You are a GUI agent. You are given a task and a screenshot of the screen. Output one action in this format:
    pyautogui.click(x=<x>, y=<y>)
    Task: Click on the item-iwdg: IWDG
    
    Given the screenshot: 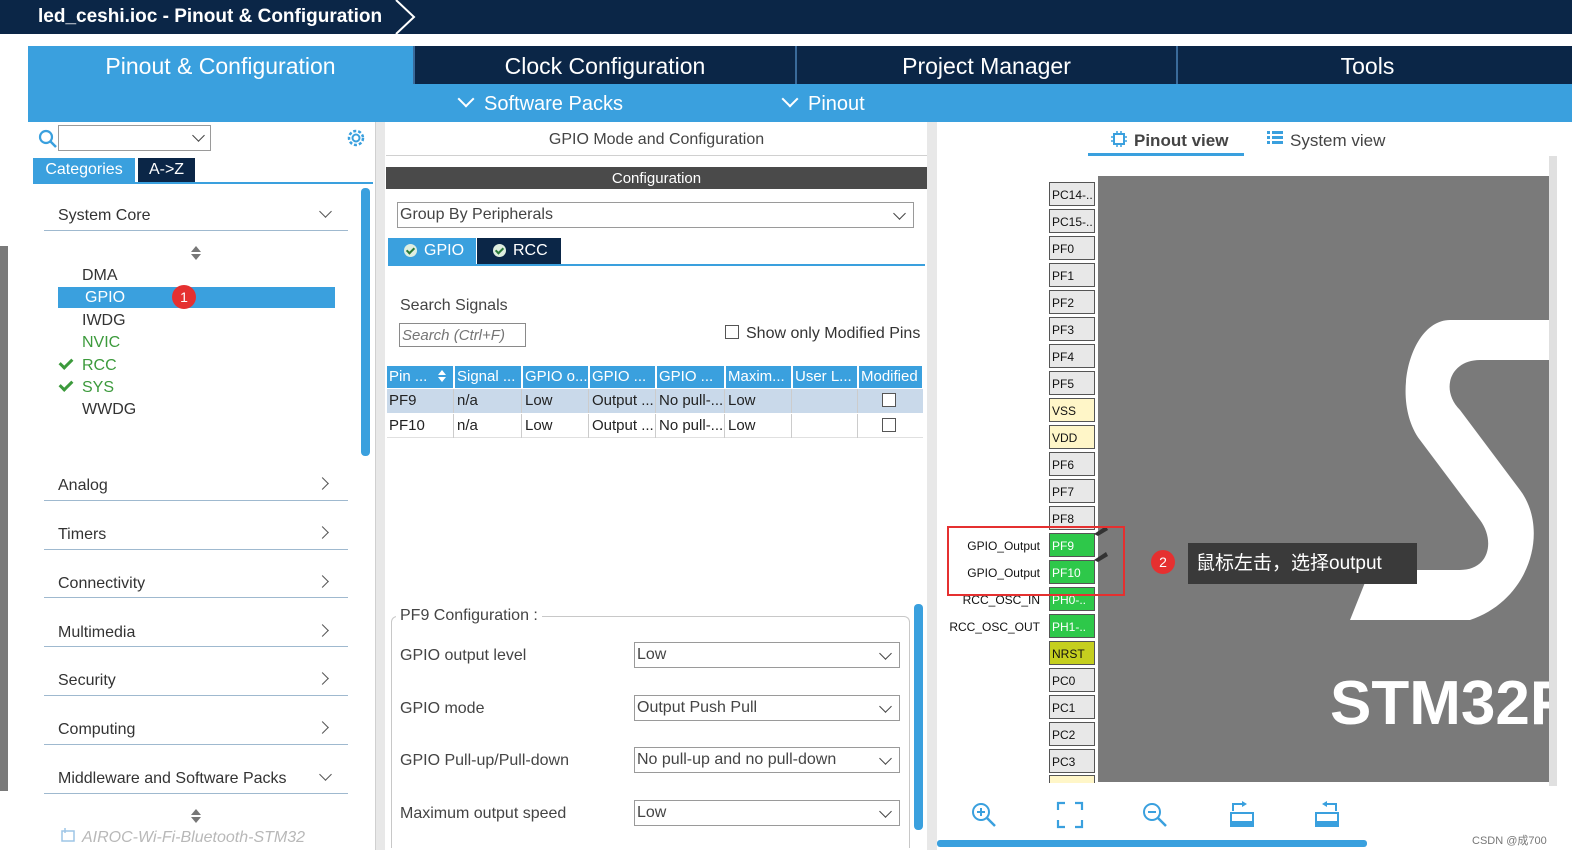 What is the action you would take?
    pyautogui.click(x=104, y=321)
    